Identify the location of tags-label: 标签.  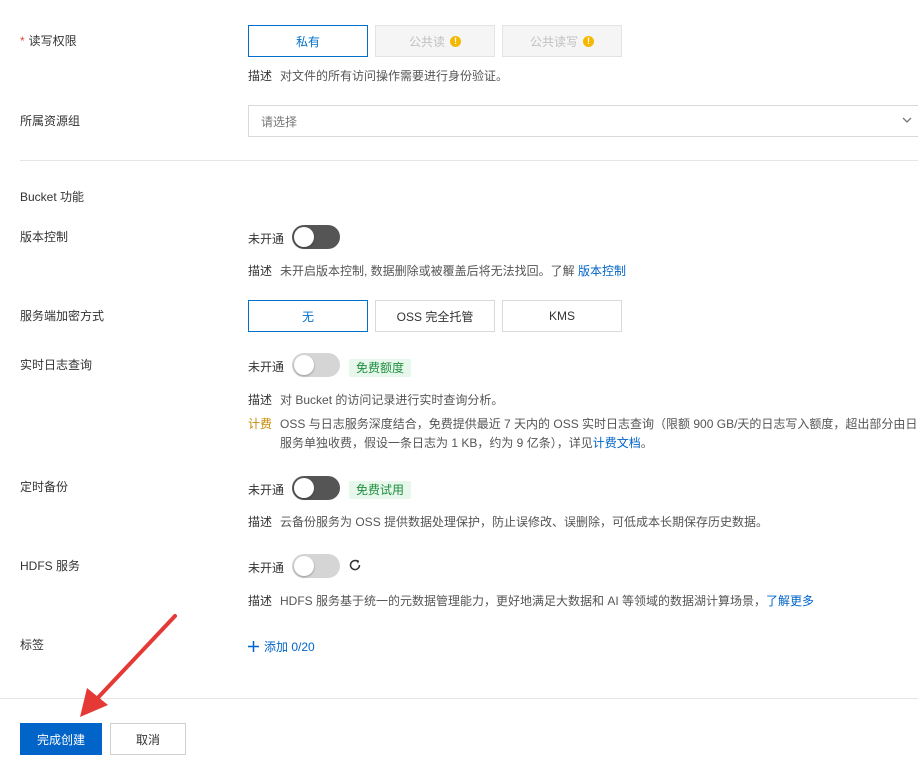
(32, 645).